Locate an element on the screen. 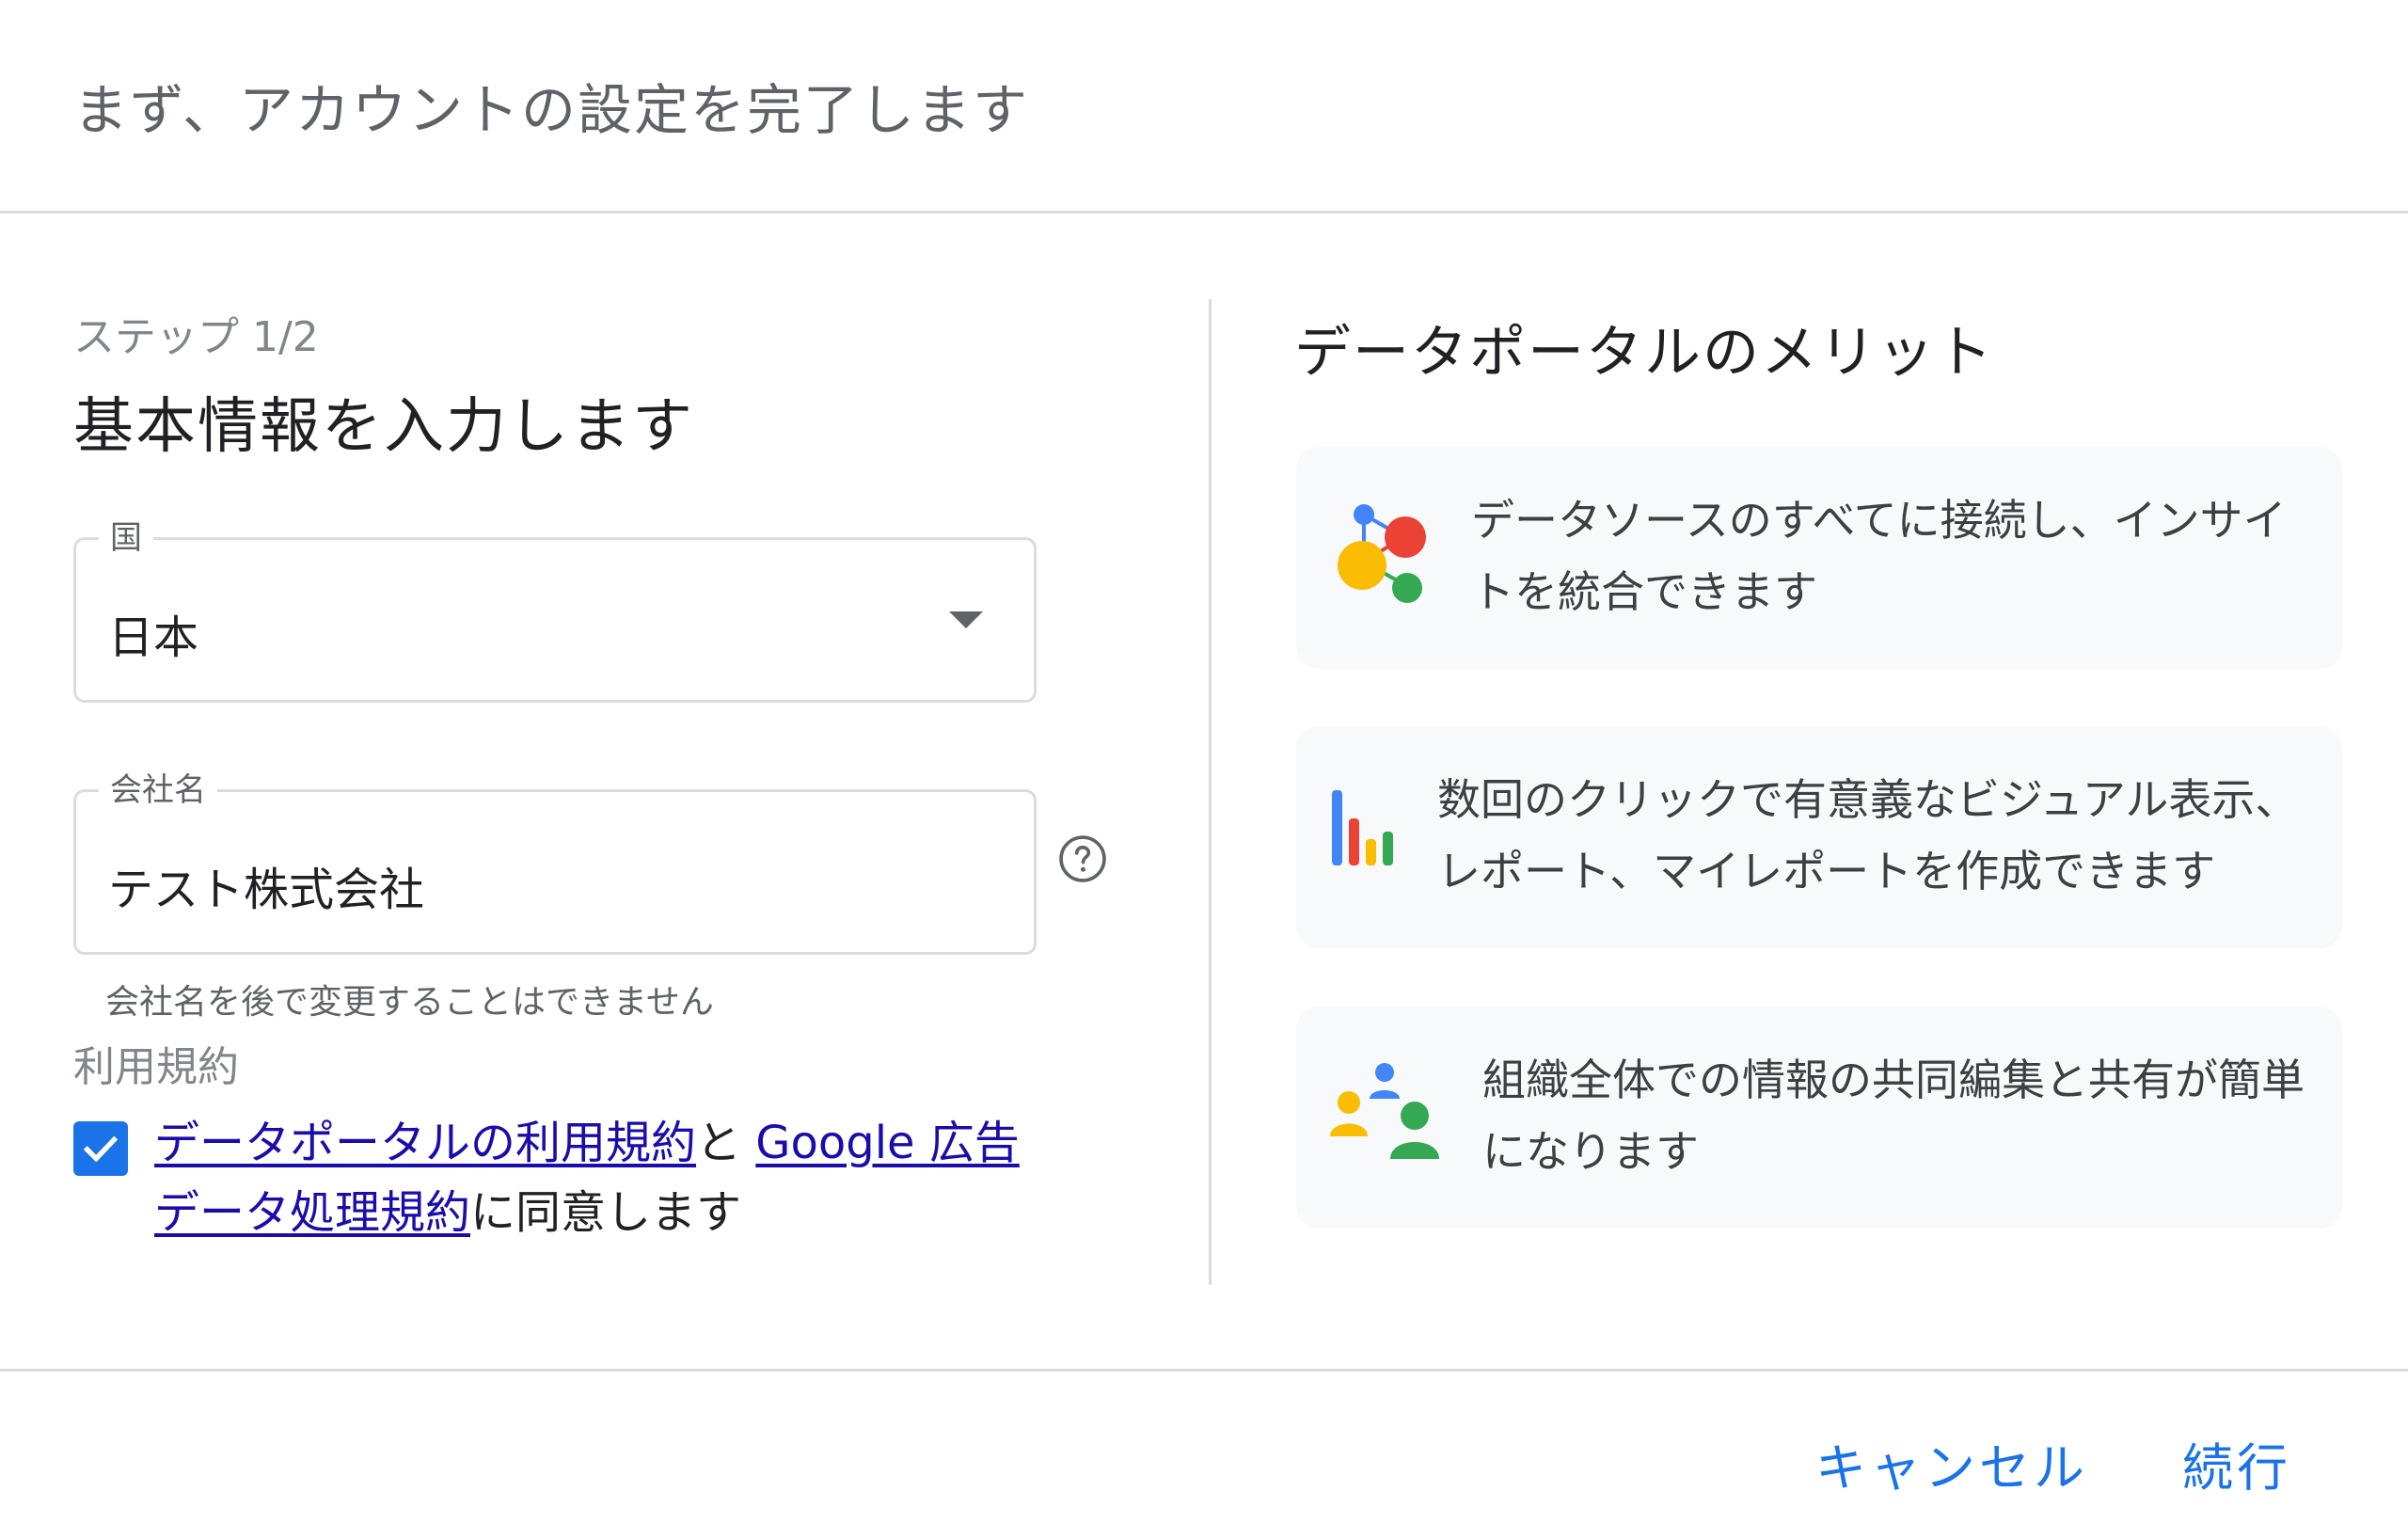  benefit-card-connect: データソースのすべてに接続し、インサイトを統合できます is located at coordinates (1819, 558).